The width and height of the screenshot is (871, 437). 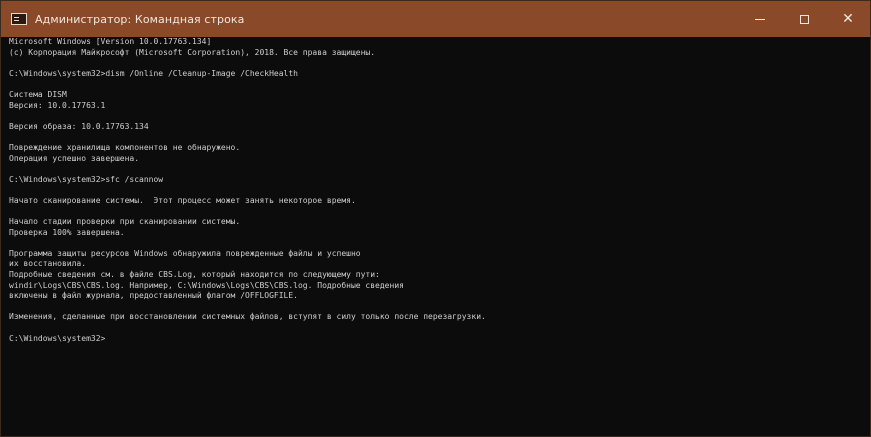 I want to click on close-button: ✕, so click(x=848, y=19).